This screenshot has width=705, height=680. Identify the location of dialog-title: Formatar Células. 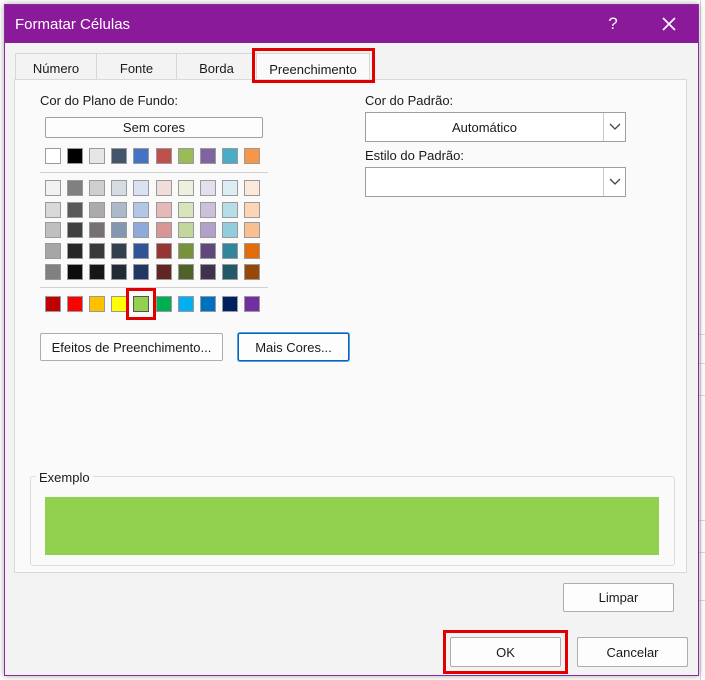
(73, 24).